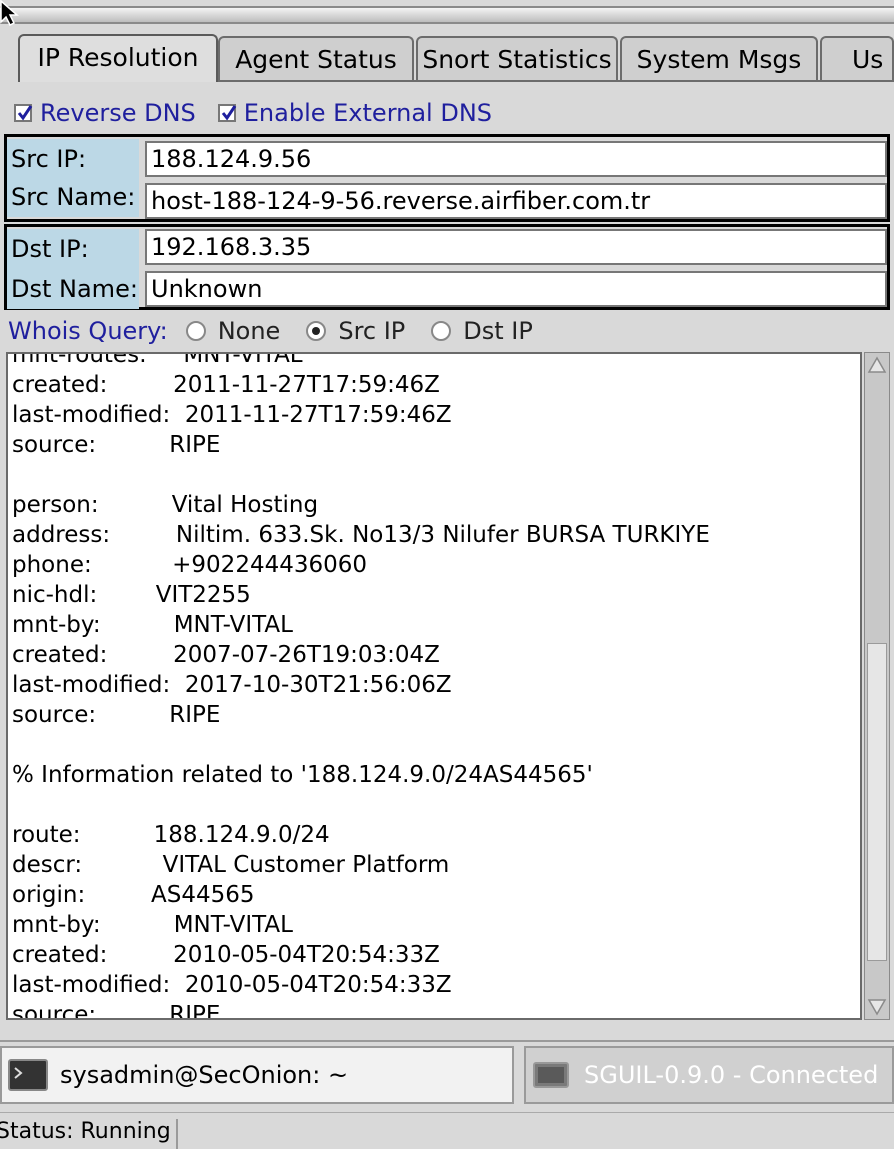  What do you see at coordinates (133, 895) in the screenshot?
I see `whois-output-line: origin: AS44565` at bounding box center [133, 895].